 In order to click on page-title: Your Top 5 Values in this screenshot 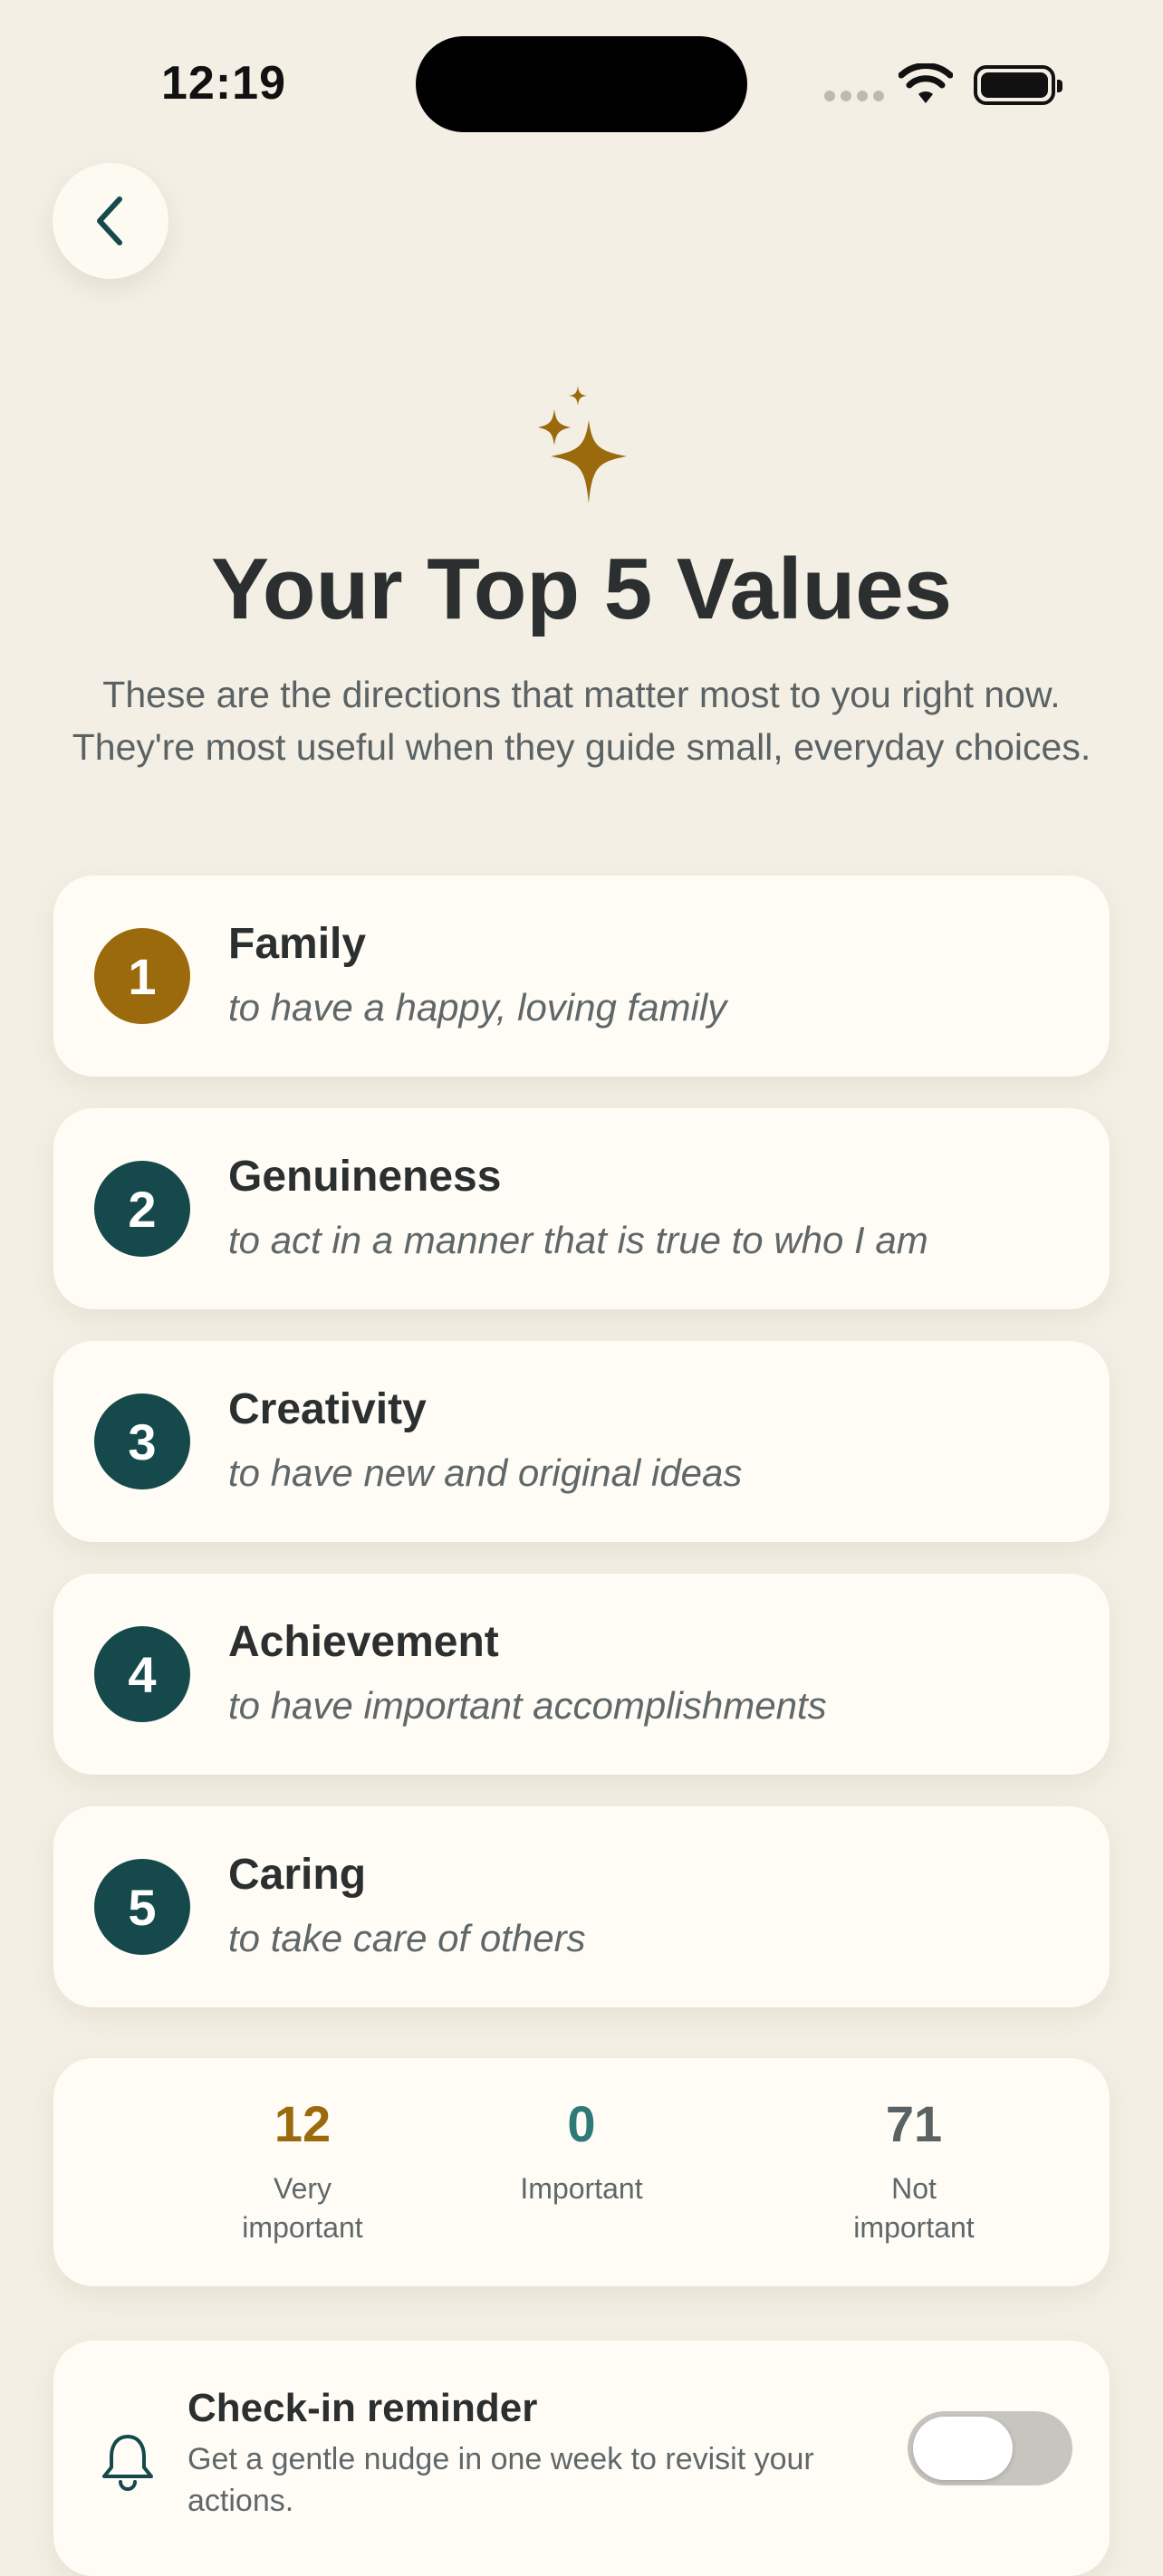, I will do `click(581, 589)`.